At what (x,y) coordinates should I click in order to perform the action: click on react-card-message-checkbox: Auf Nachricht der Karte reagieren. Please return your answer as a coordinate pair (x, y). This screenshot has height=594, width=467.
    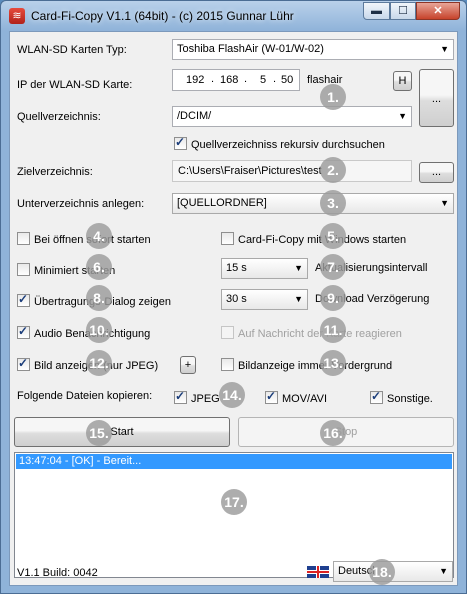
    Looking at the image, I should click on (311, 333).